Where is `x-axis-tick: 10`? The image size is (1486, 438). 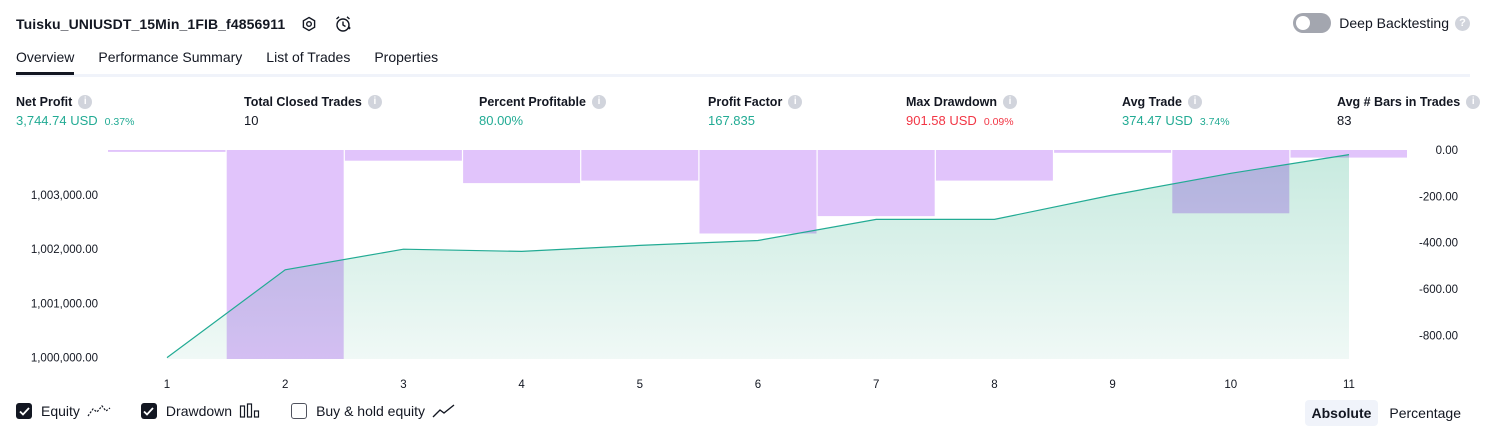 x-axis-tick: 10 is located at coordinates (1230, 385).